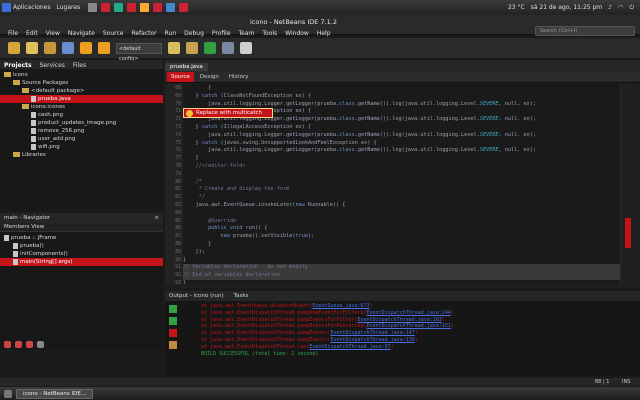 This screenshot has width=640, height=400. What do you see at coordinates (81, 115) in the screenshot?
I see `tree-item: cash.png` at bounding box center [81, 115].